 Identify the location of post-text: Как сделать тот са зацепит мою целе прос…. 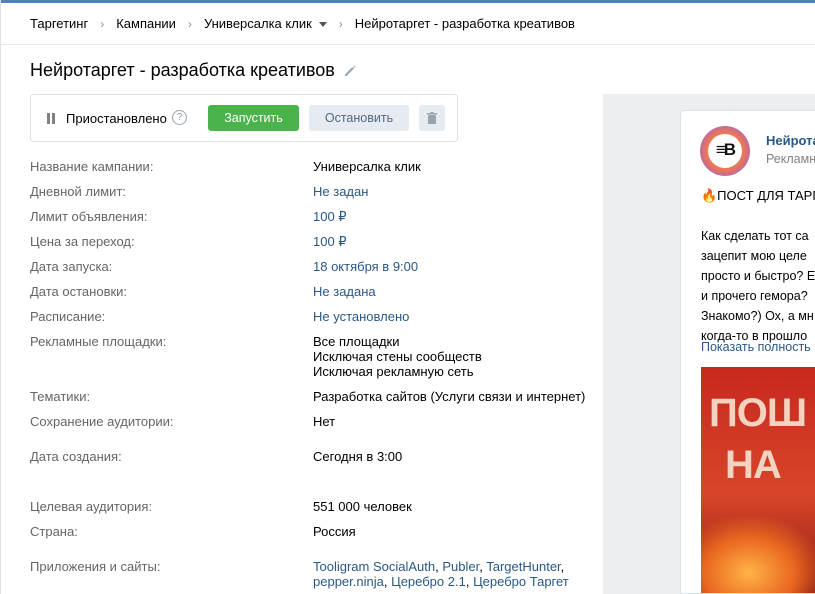
(758, 286).